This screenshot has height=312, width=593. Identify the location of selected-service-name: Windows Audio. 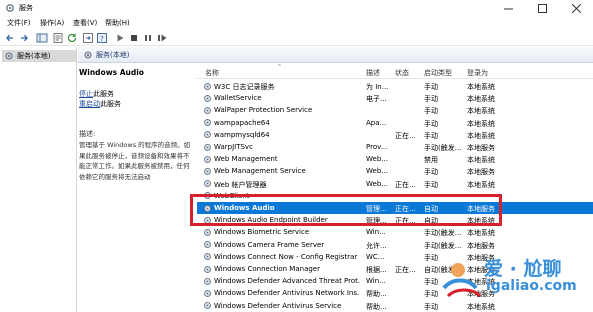
(111, 72).